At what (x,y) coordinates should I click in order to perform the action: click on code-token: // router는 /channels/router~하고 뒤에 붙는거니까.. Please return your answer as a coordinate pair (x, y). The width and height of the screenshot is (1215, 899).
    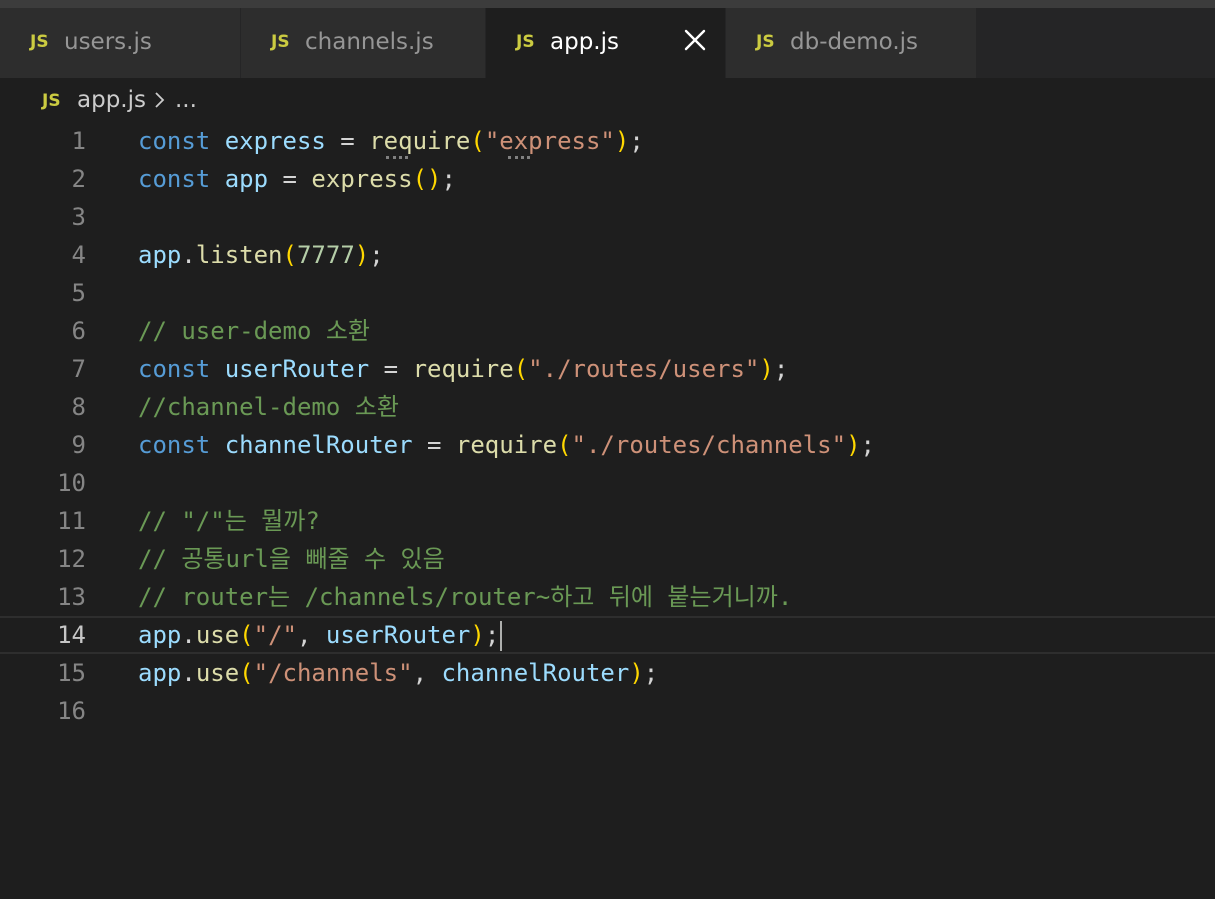
    Looking at the image, I should click on (465, 597).